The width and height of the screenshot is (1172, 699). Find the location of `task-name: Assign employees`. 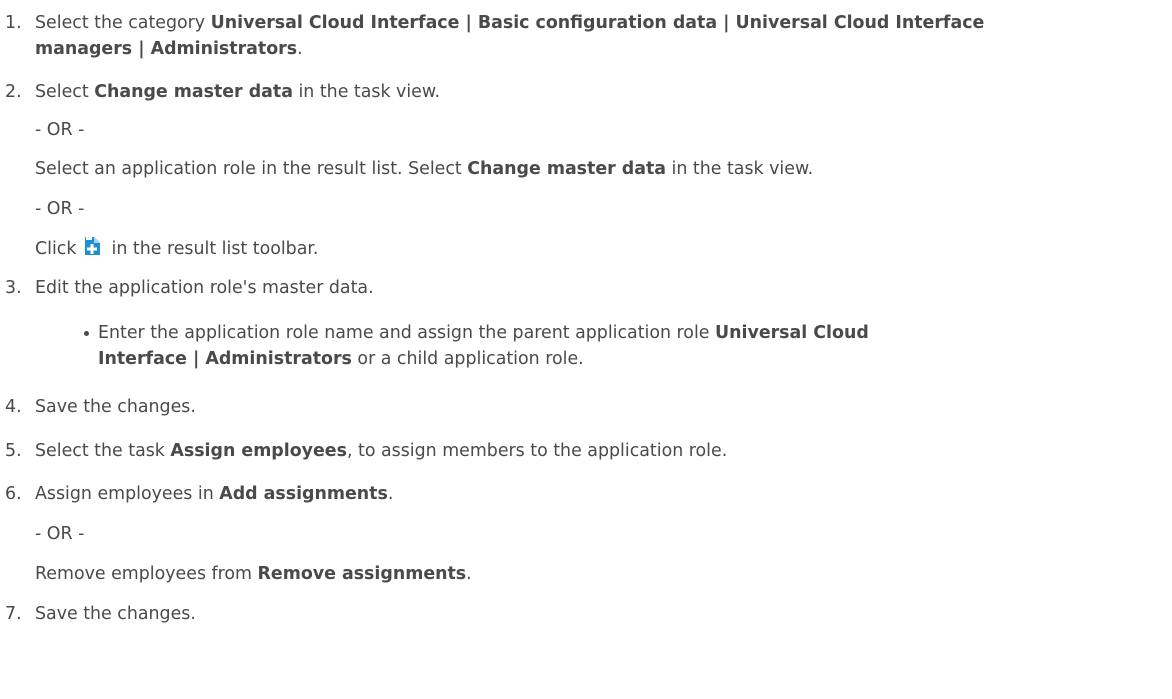

task-name: Assign employees is located at coordinates (258, 451).